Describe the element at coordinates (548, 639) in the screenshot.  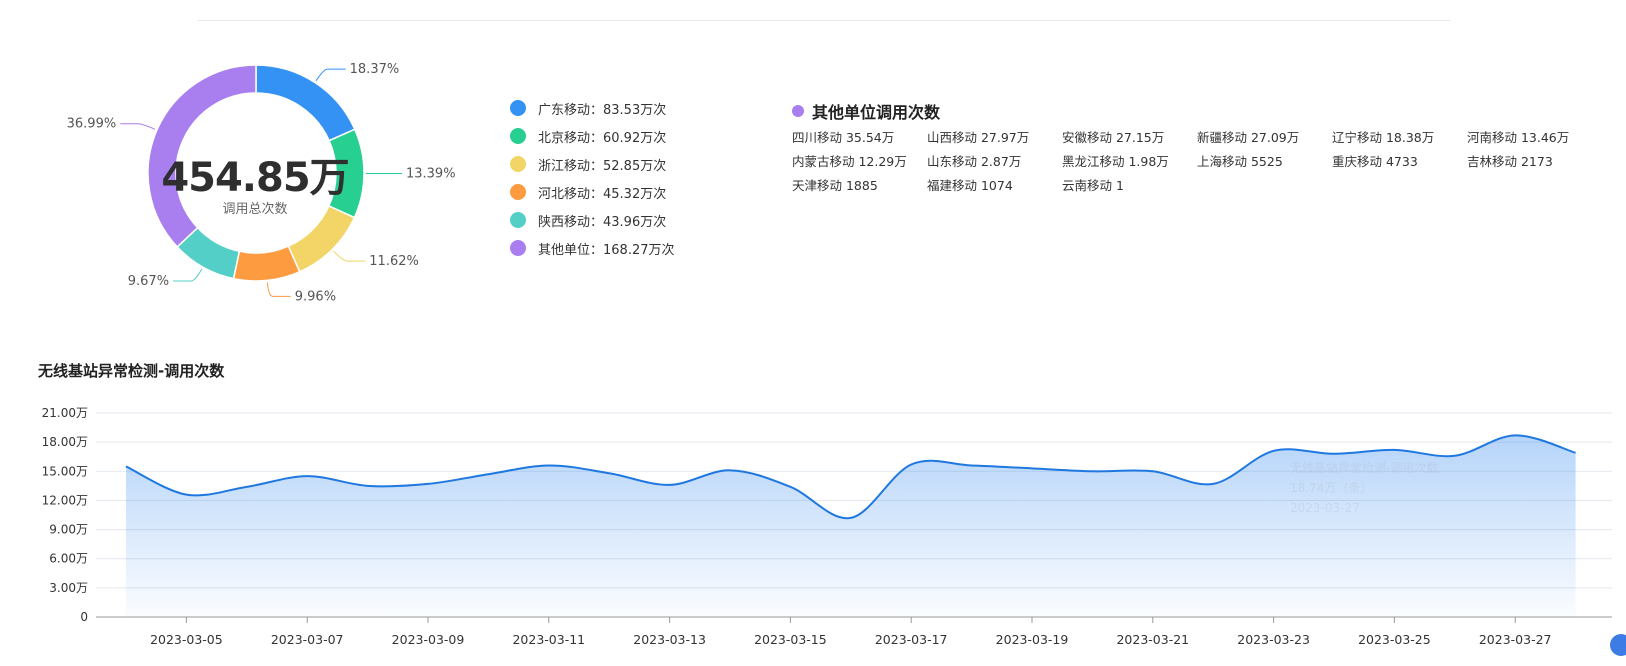
I see `x-tick-label: 2023-03-11` at that location.